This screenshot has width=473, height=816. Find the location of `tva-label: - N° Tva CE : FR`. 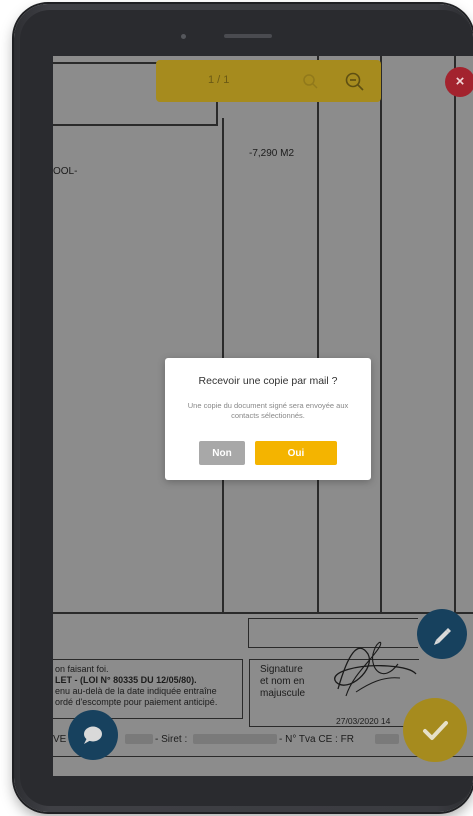

tva-label: - N° Tva CE : FR is located at coordinates (316, 739).